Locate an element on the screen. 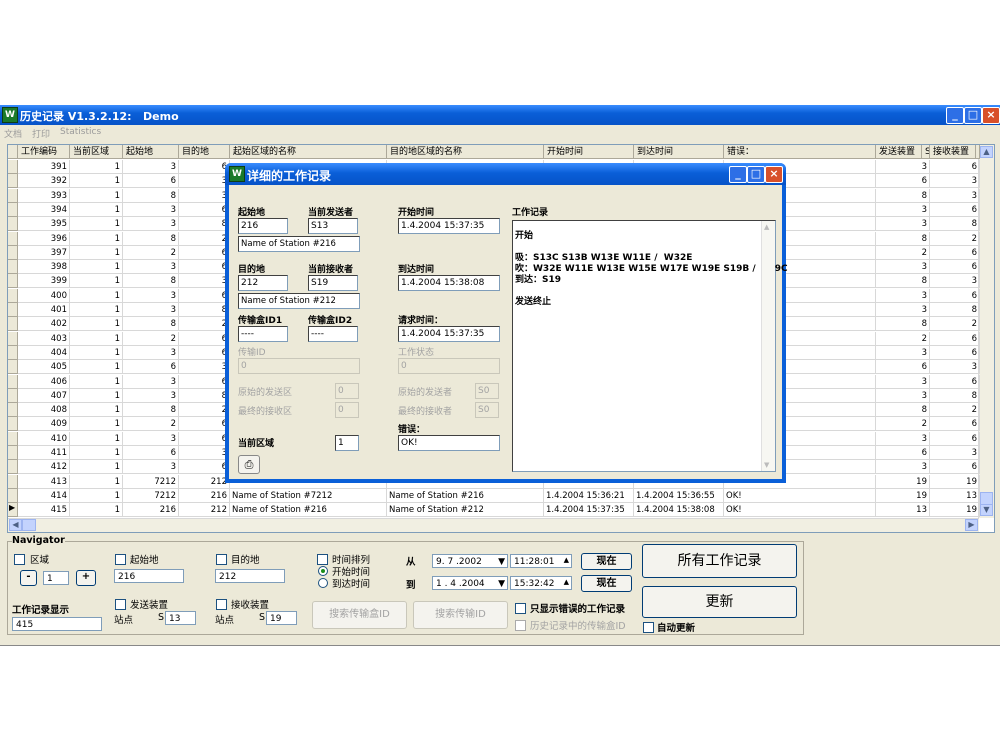 This screenshot has height=750, width=1000. now-from-button: 现在 is located at coordinates (606, 561).